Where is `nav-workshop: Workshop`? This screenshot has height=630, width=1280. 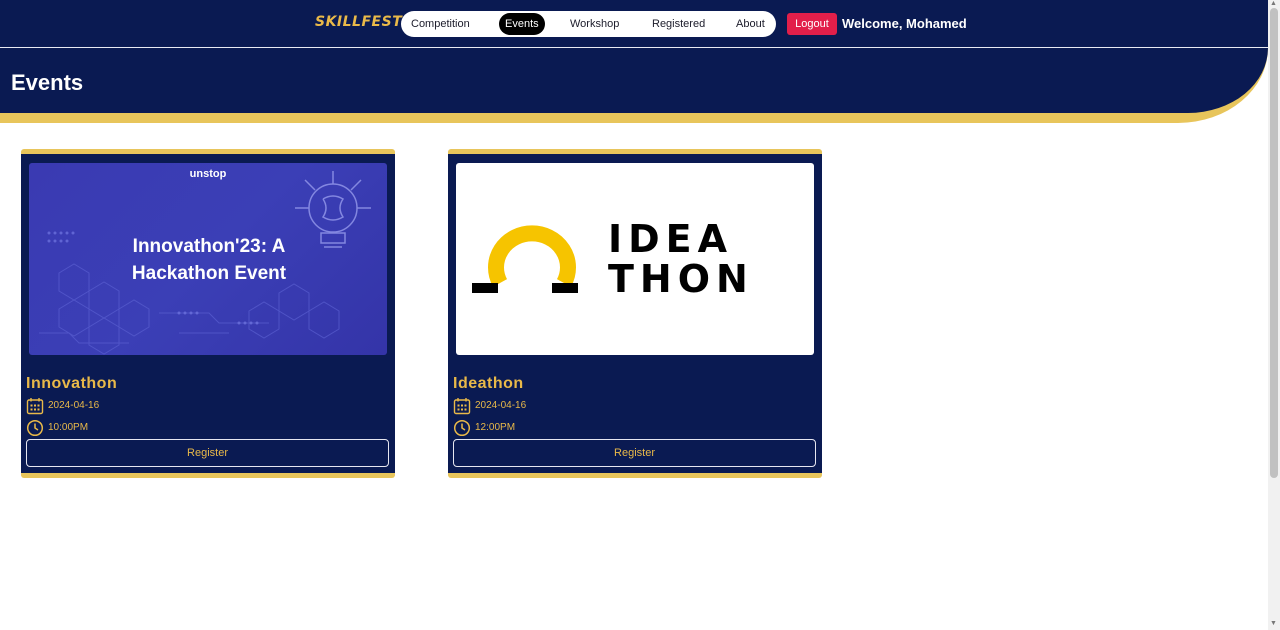
nav-workshop: Workshop is located at coordinates (594, 24).